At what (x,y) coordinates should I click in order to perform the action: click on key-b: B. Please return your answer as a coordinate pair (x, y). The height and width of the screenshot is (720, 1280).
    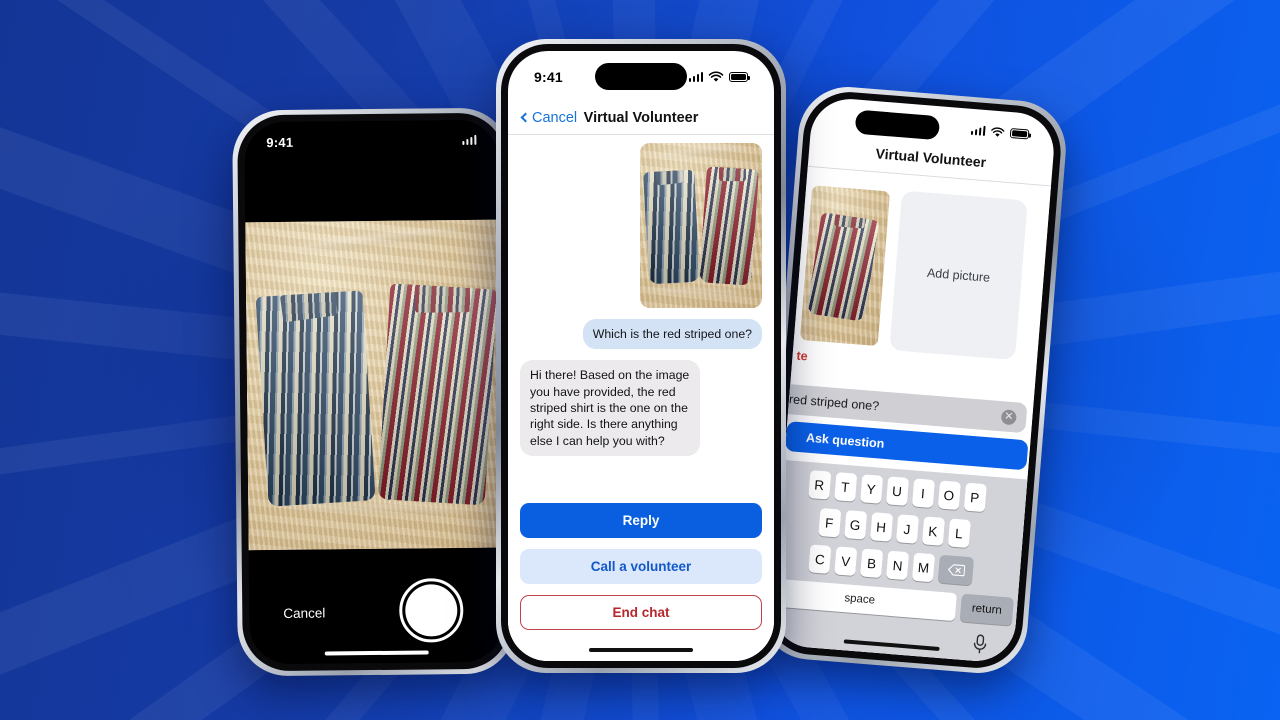
    Looking at the image, I should click on (872, 563).